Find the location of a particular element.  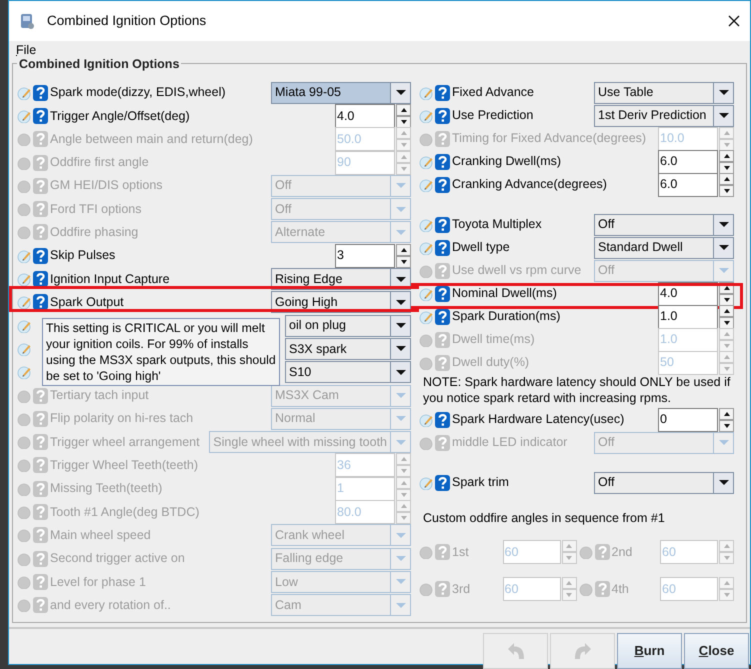

field-label: Cranking Advance(degrees) is located at coordinates (529, 185).